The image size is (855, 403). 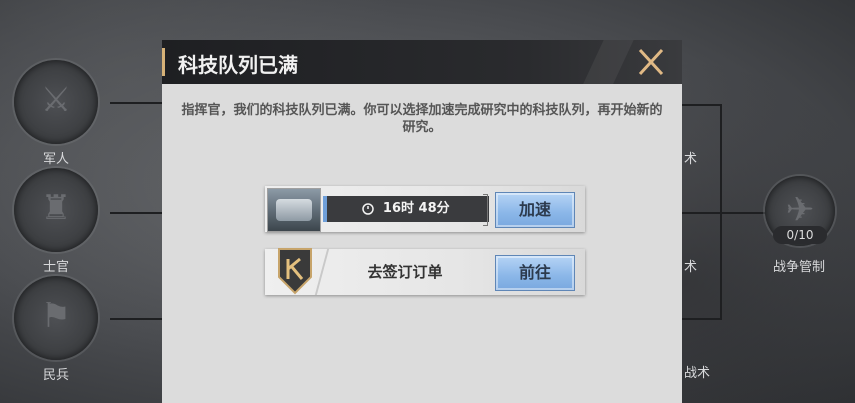 I want to click on tech-node-militia: ⚑ 民兵, so click(x=56, y=329).